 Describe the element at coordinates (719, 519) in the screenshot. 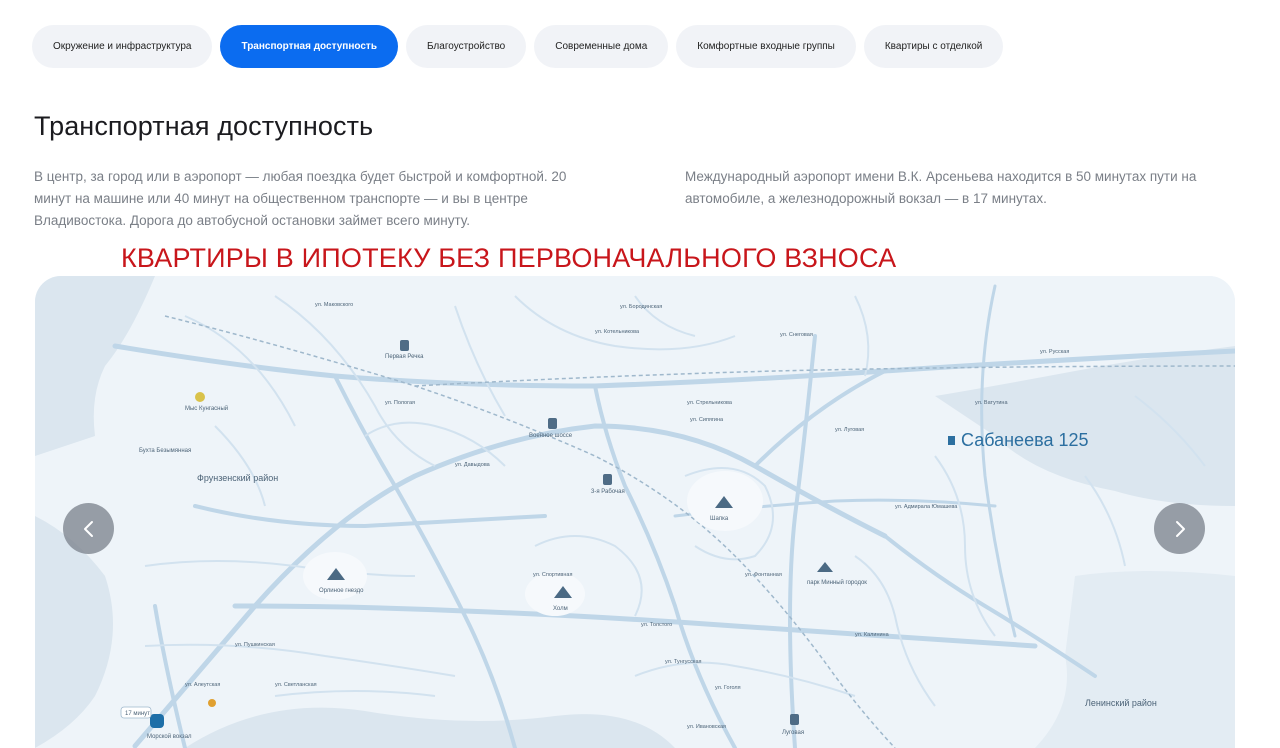

I see `place-label: Шапка` at that location.